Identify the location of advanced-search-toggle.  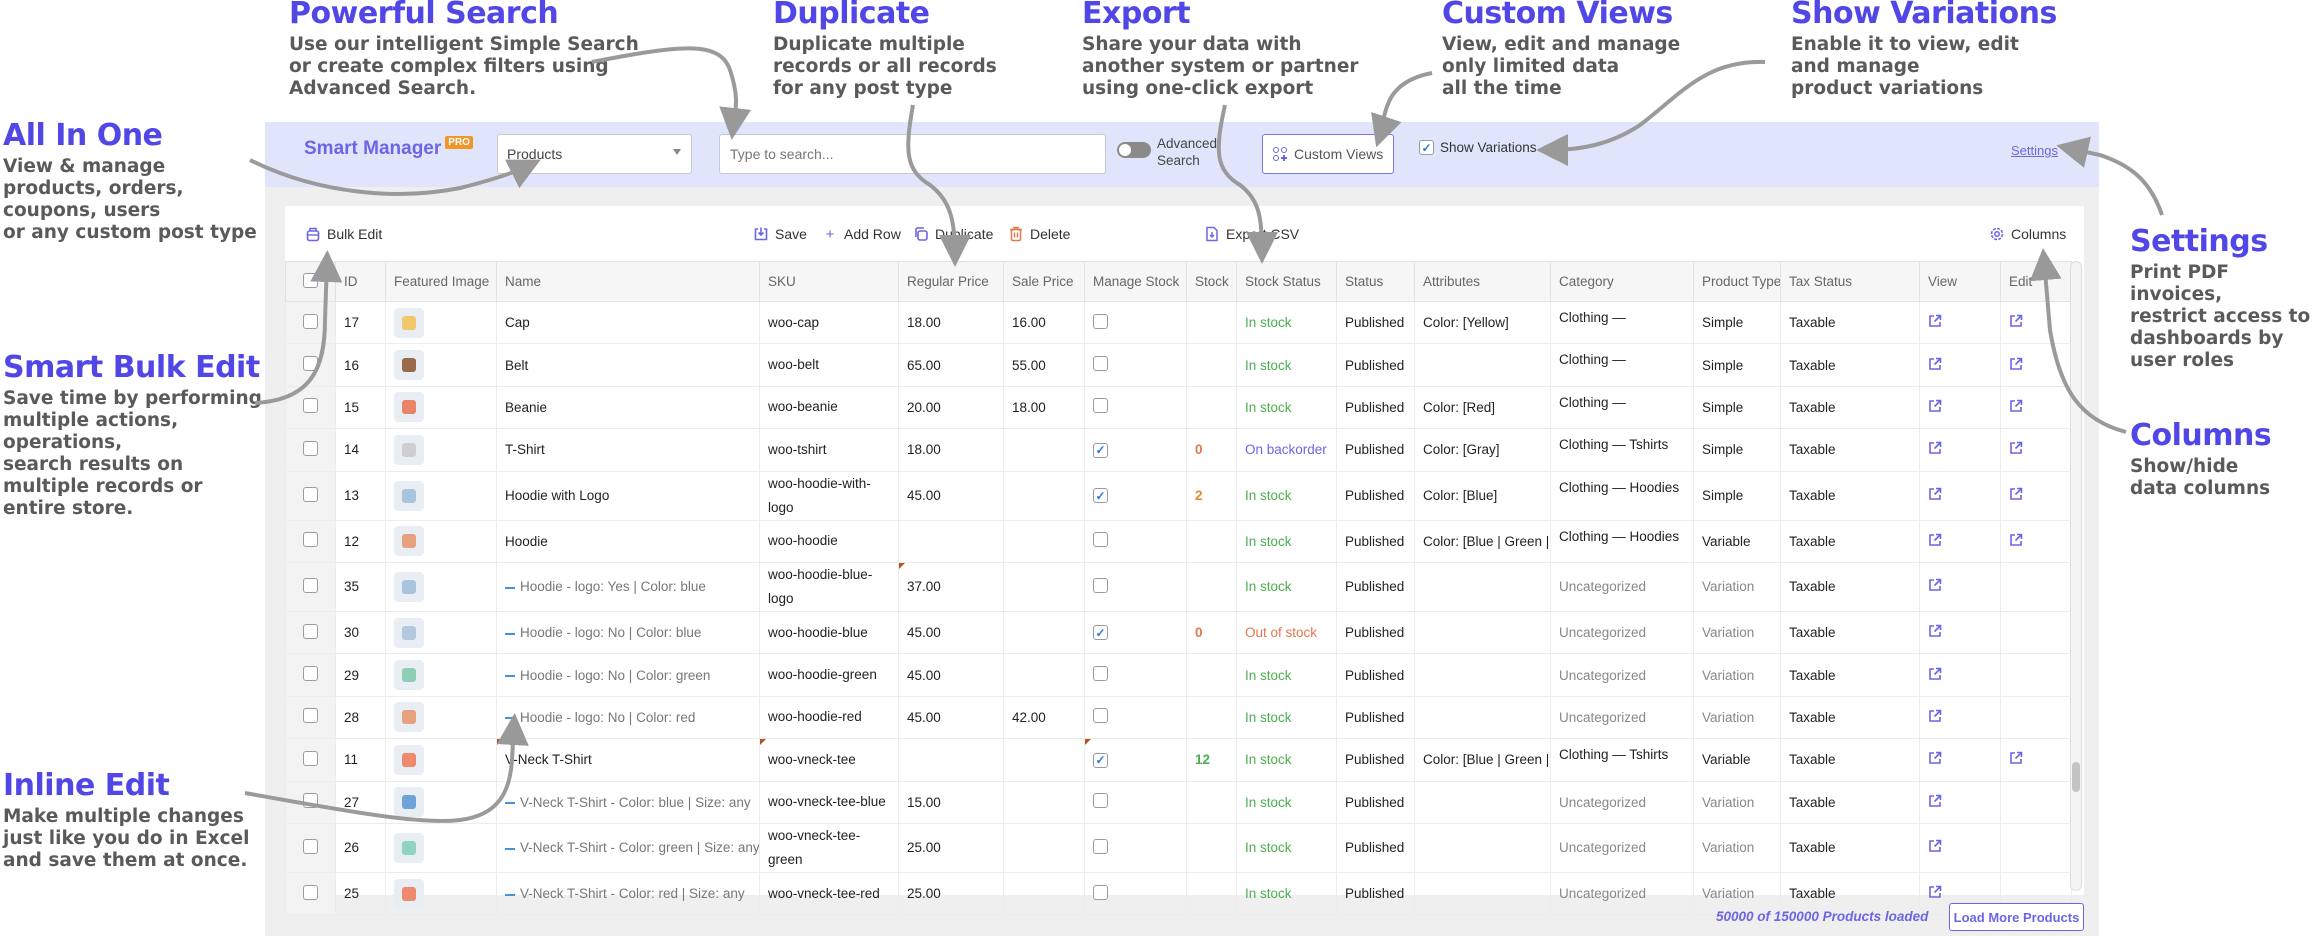
(1134, 150).